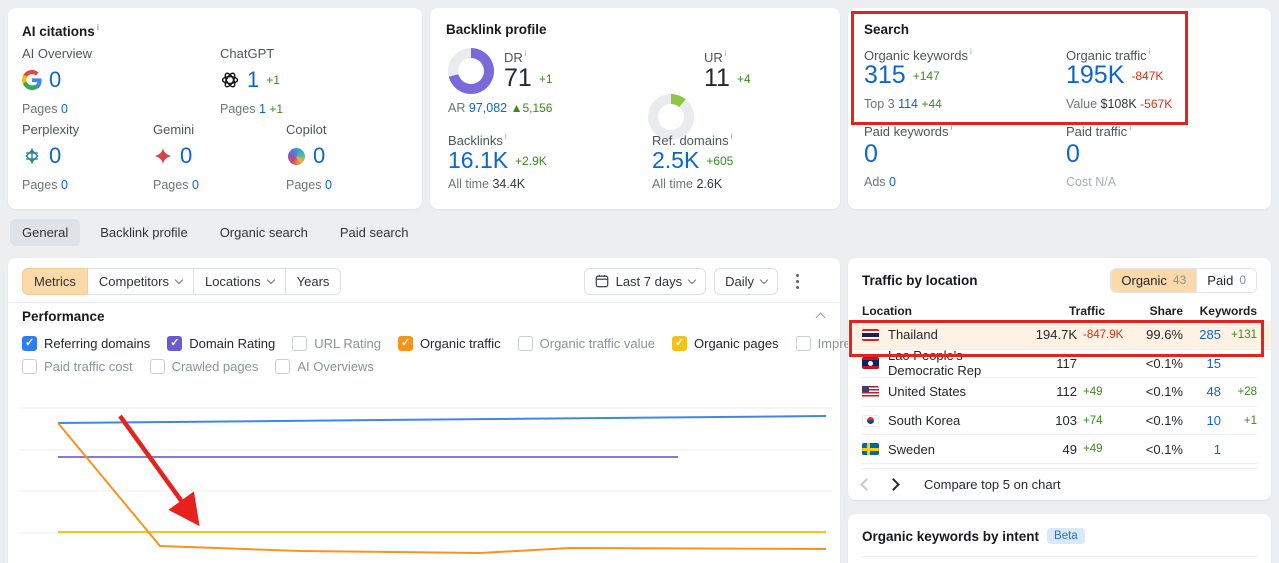  I want to click on cost-line: Cost N/A, so click(1091, 182).